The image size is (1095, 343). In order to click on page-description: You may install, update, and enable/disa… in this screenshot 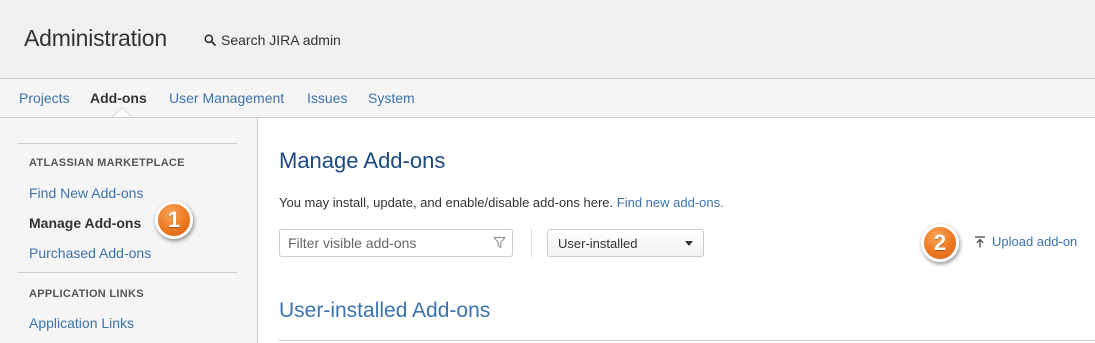, I will do `click(501, 202)`.